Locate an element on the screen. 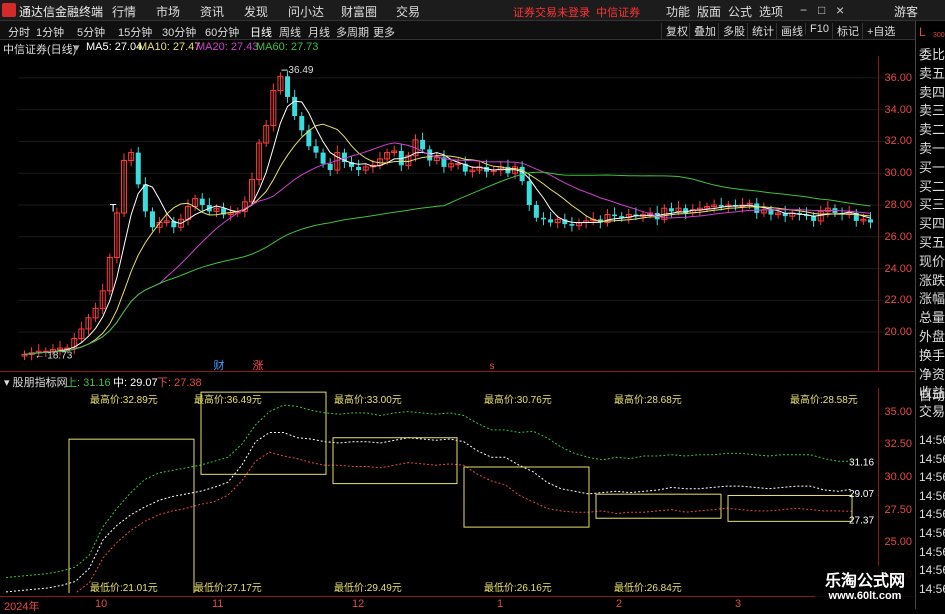 The height and width of the screenshot is (614, 945). side-panel-item: 卖五 is located at coordinates (932, 74).